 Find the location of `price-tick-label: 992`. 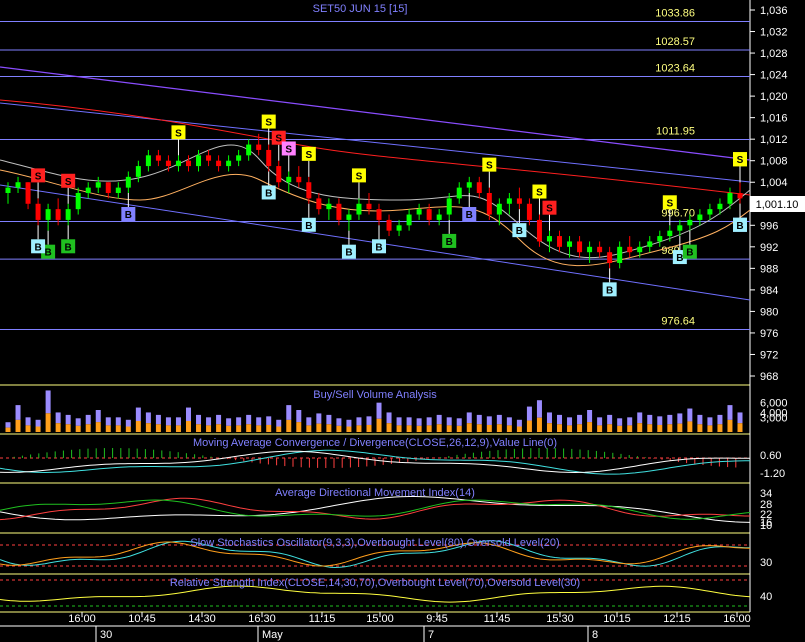

price-tick-label: 992 is located at coordinates (769, 248).